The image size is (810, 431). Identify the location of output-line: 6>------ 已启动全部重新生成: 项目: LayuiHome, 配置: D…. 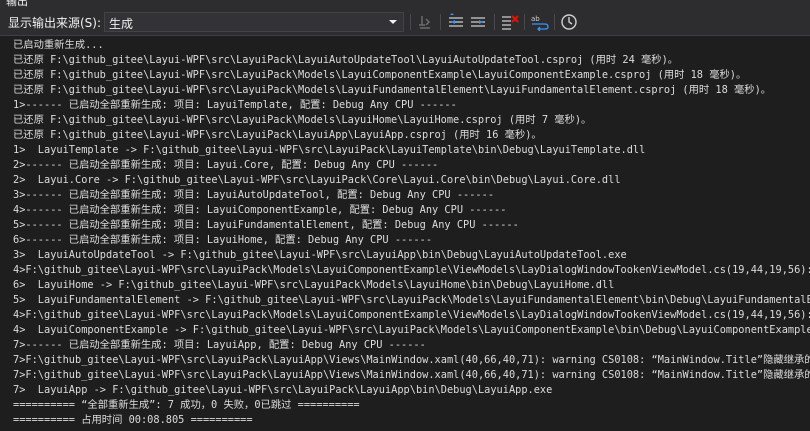
(223, 240).